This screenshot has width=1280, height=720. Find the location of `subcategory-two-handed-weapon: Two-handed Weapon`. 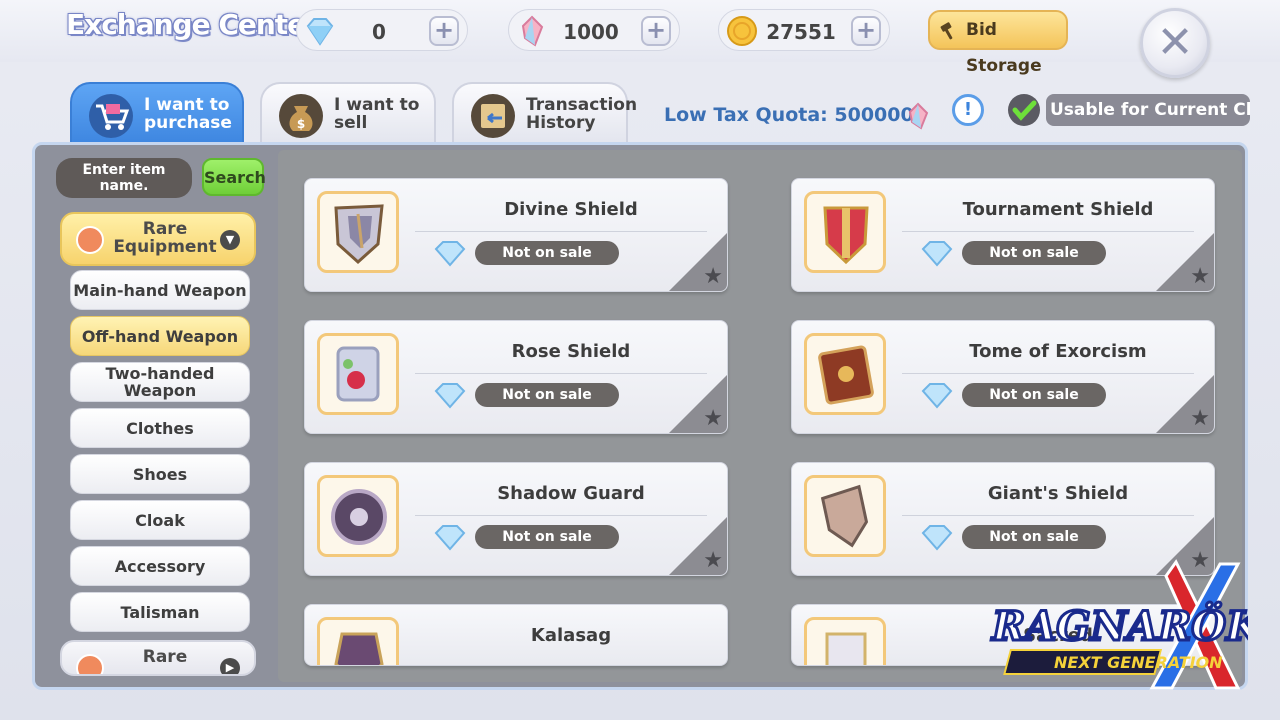

subcategory-two-handed-weapon: Two-handed Weapon is located at coordinates (160, 382).